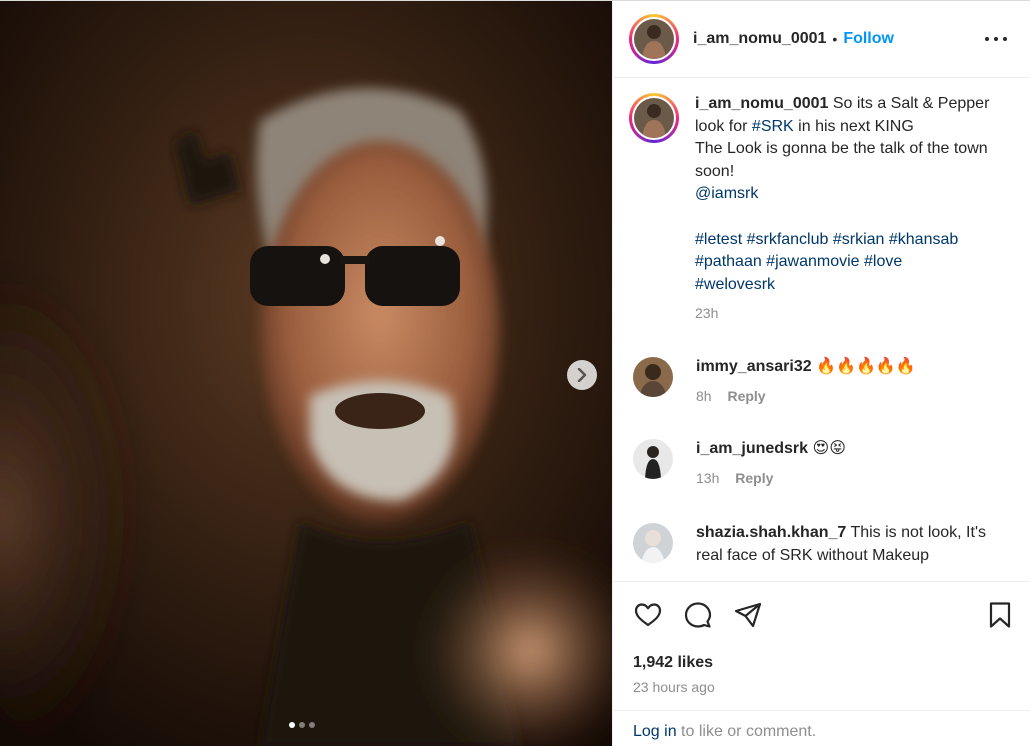 This screenshot has height=747, width=1030. Describe the element at coordinates (996, 39) in the screenshot. I see `more-options-icon` at that location.